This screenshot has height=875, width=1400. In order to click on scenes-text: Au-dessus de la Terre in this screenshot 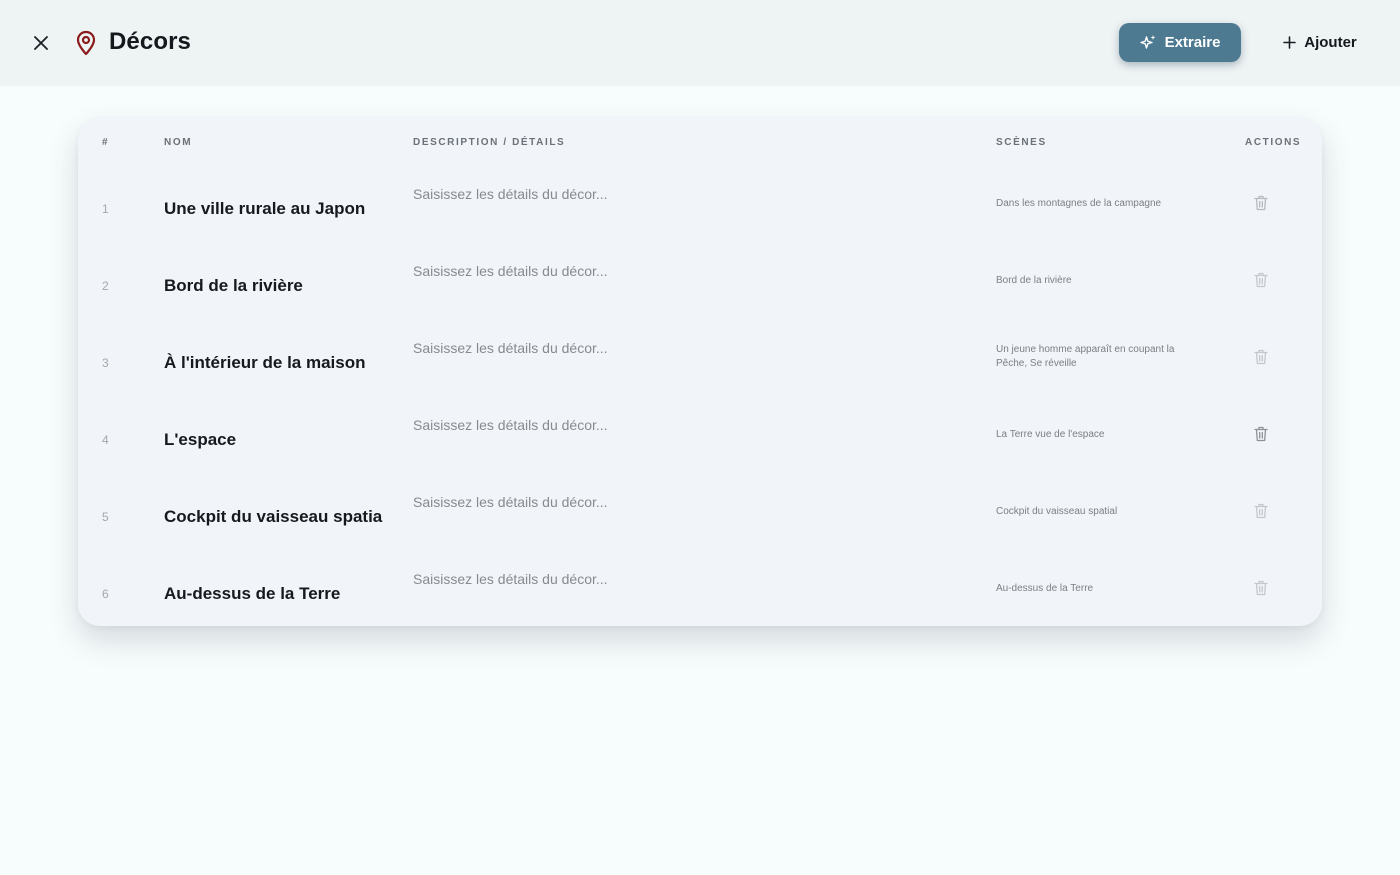, I will do `click(1045, 588)`.